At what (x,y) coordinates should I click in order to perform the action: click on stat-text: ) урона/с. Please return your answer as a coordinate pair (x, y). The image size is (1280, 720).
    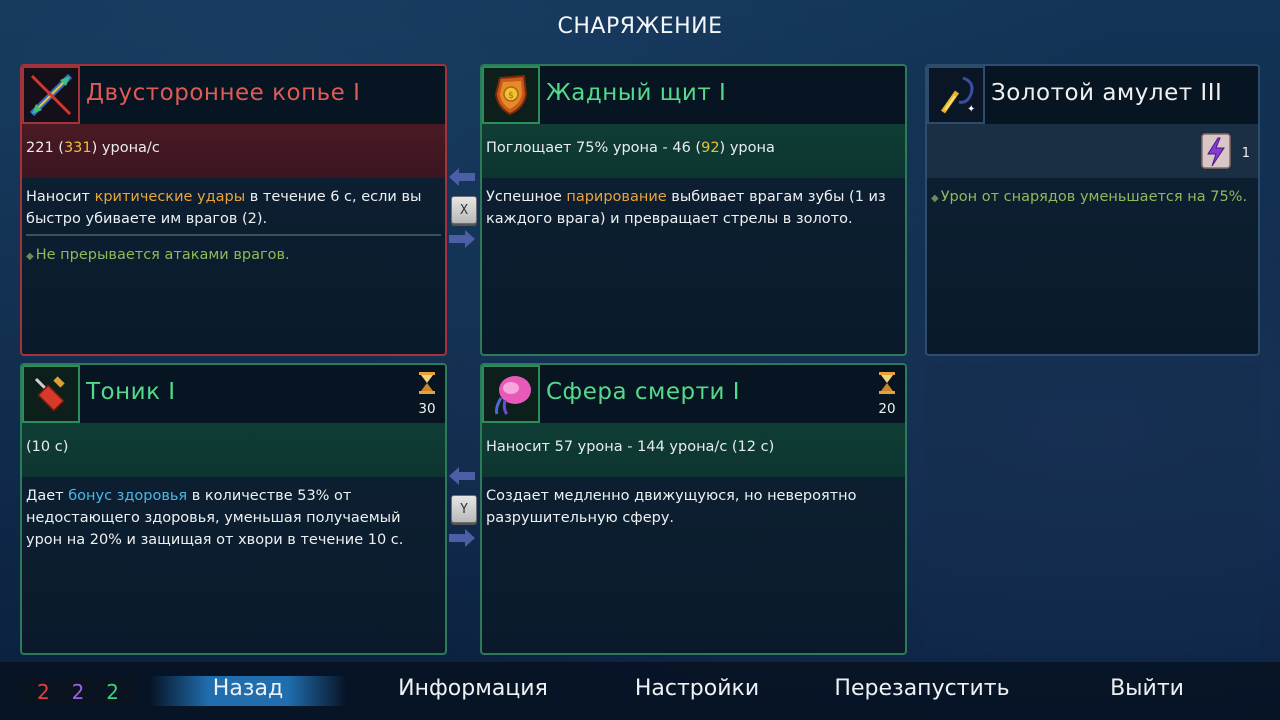
    Looking at the image, I should click on (125, 148).